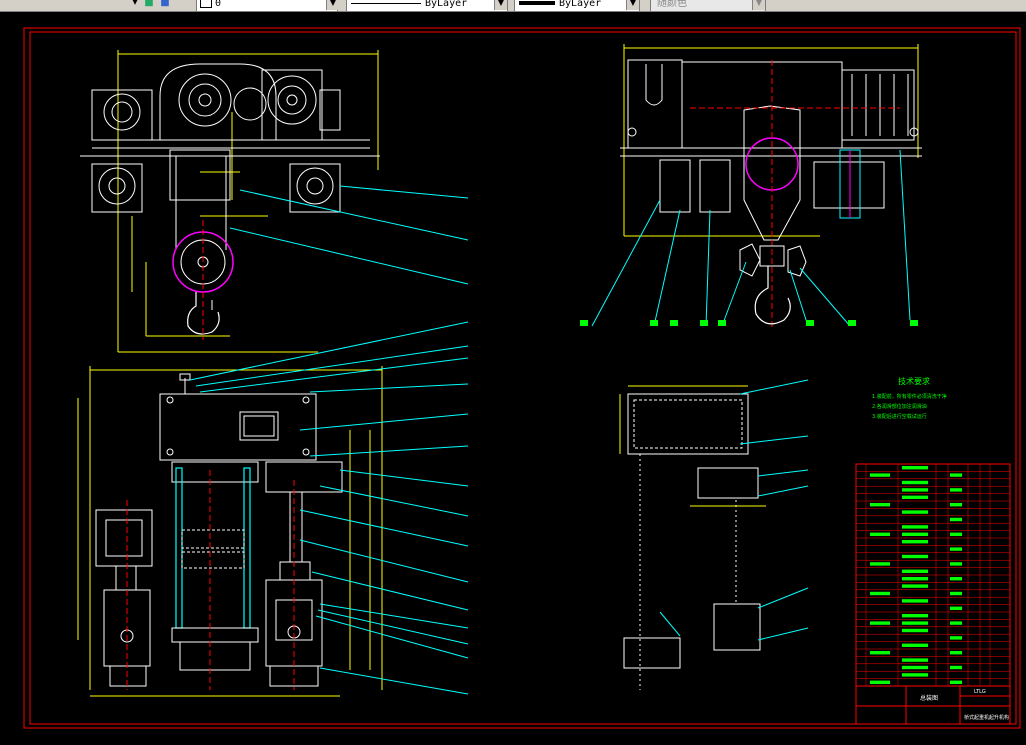  What do you see at coordinates (986, 717) in the screenshot?
I see `title-project-name: 桥式起重机起升机构` at bounding box center [986, 717].